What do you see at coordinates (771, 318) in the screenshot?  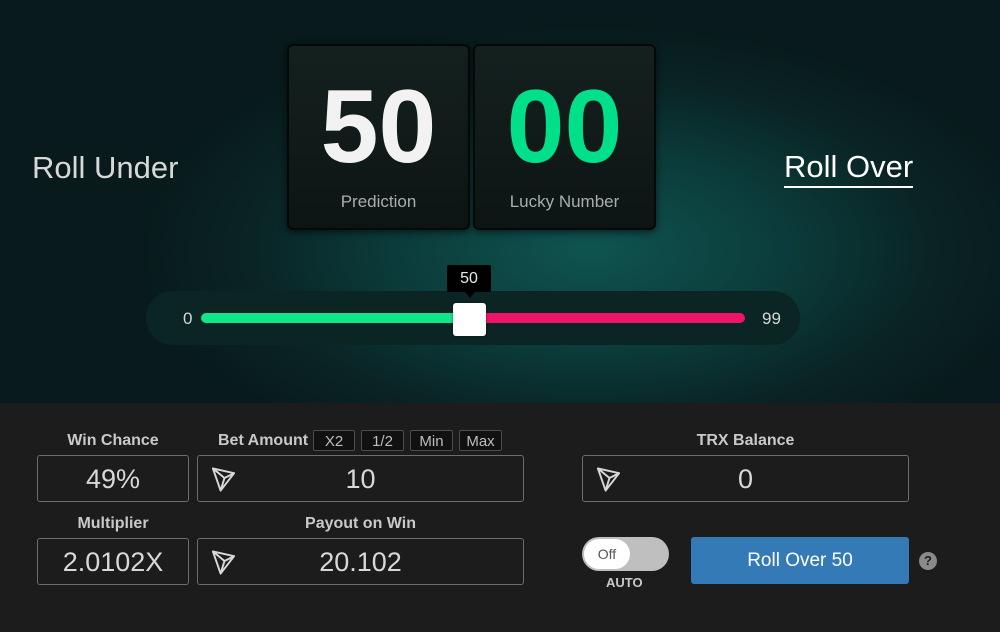 I see `slider-max-label: 99` at bounding box center [771, 318].